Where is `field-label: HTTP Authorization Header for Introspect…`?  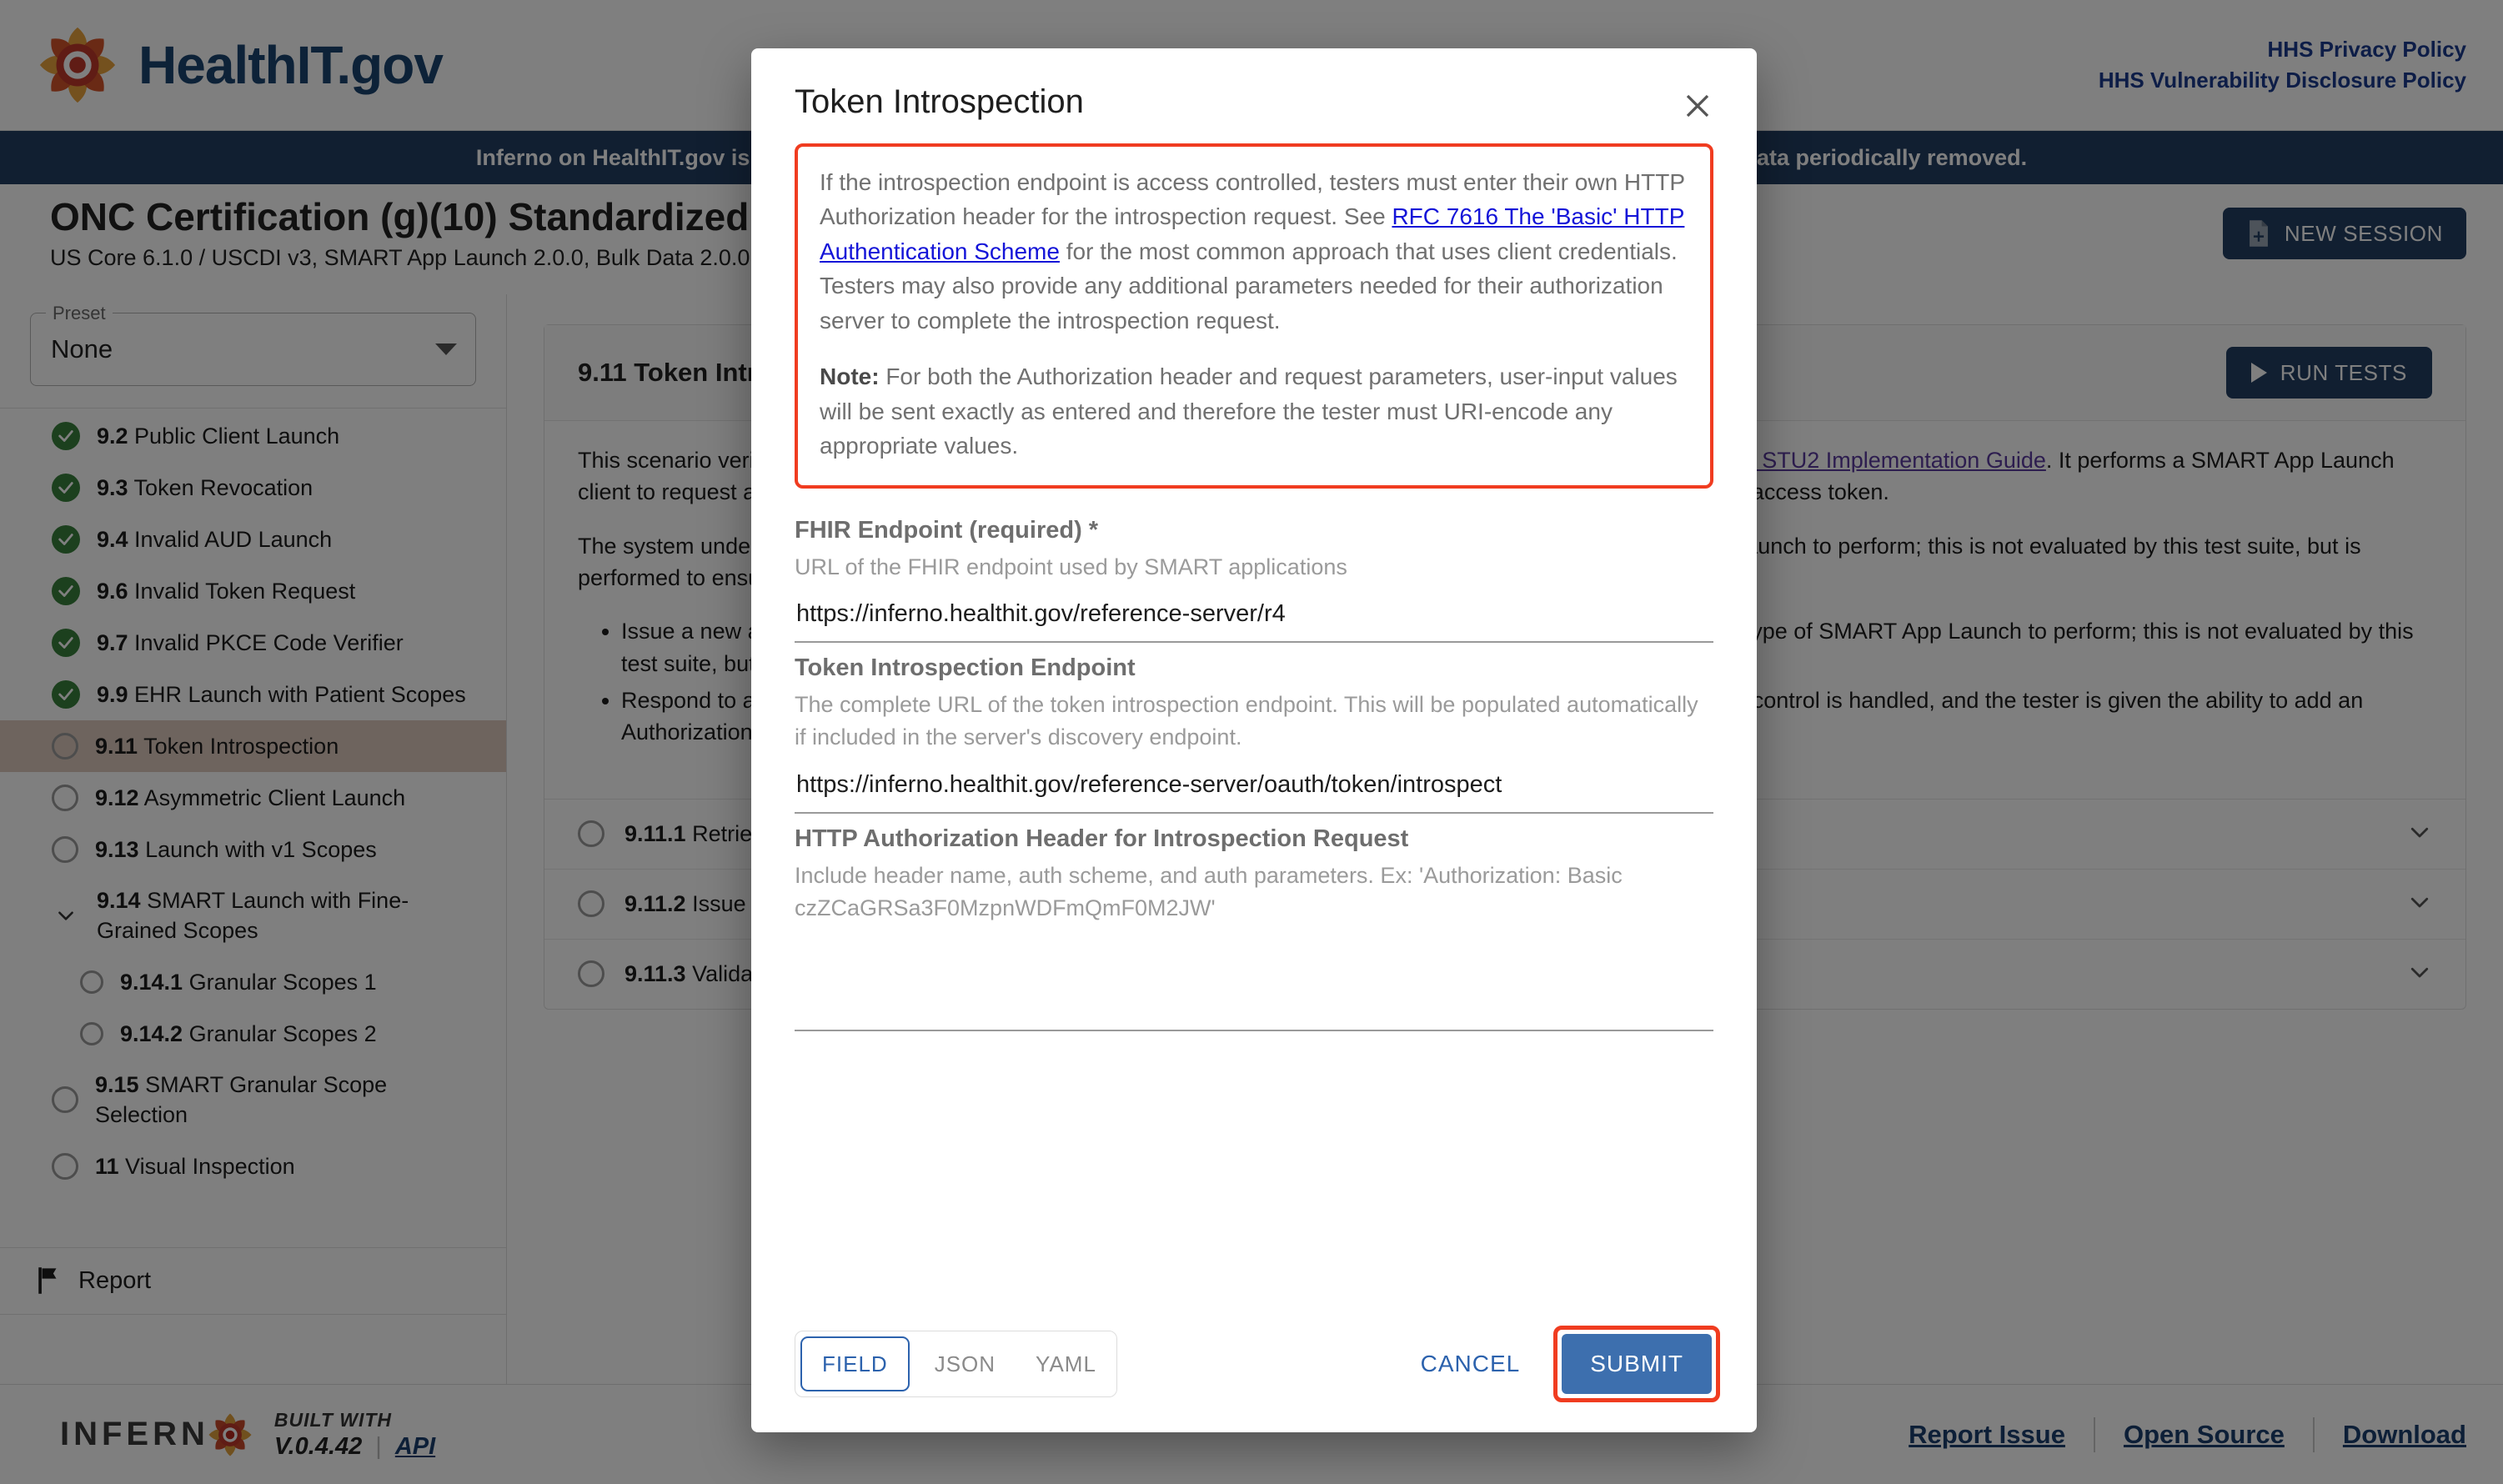
field-label: HTTP Authorization Header for Introspect… is located at coordinates (1102, 838).